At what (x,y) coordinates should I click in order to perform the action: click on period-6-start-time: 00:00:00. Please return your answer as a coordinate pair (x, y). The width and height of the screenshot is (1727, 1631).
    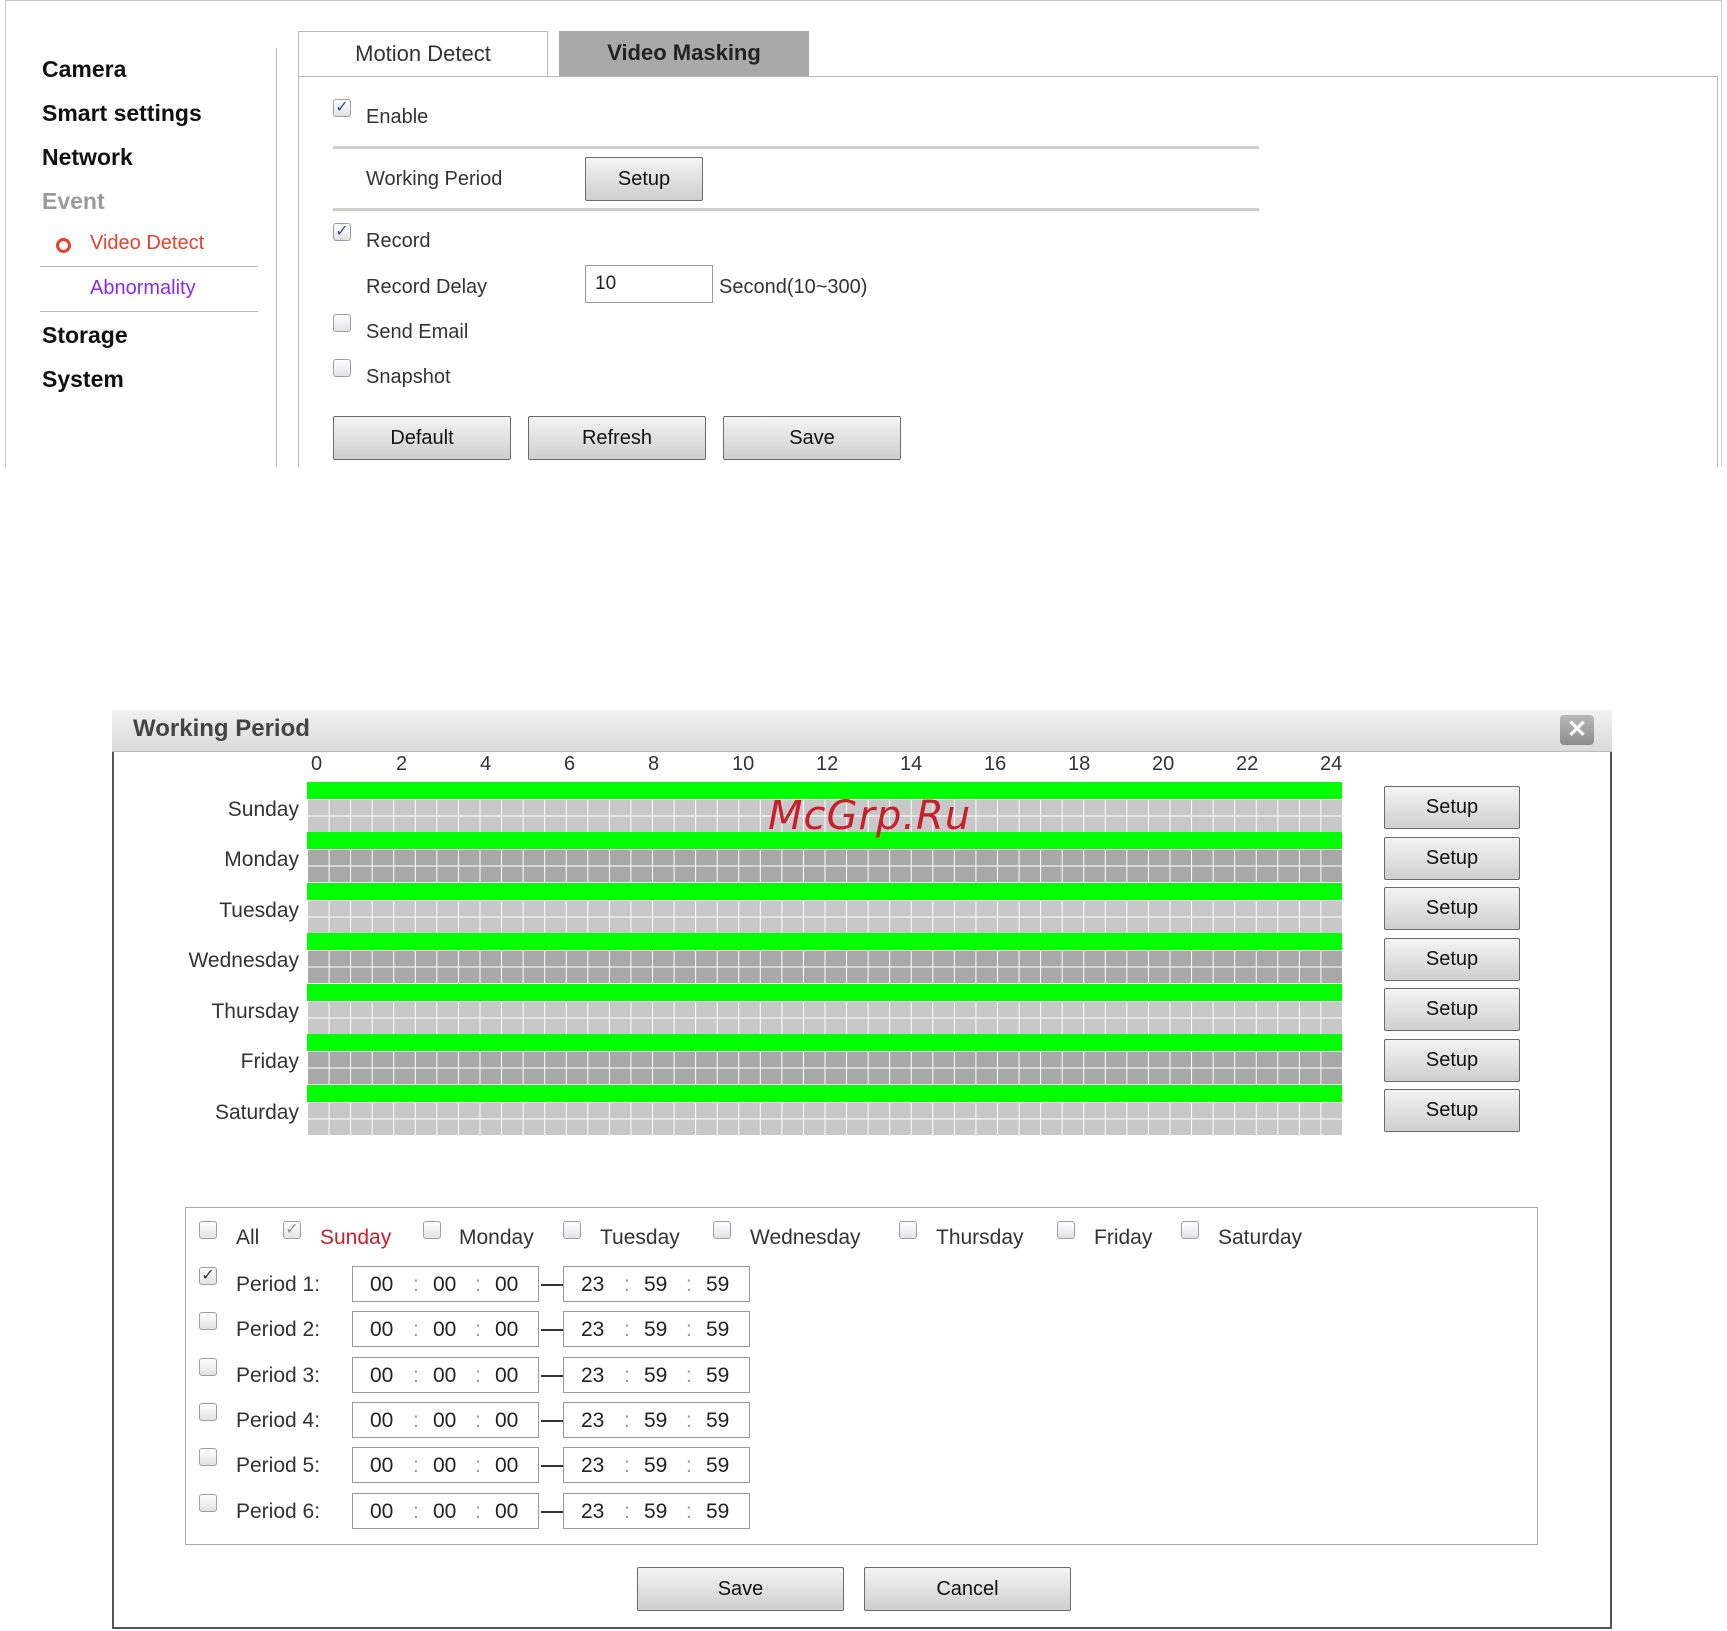
    Looking at the image, I should click on (445, 1511).